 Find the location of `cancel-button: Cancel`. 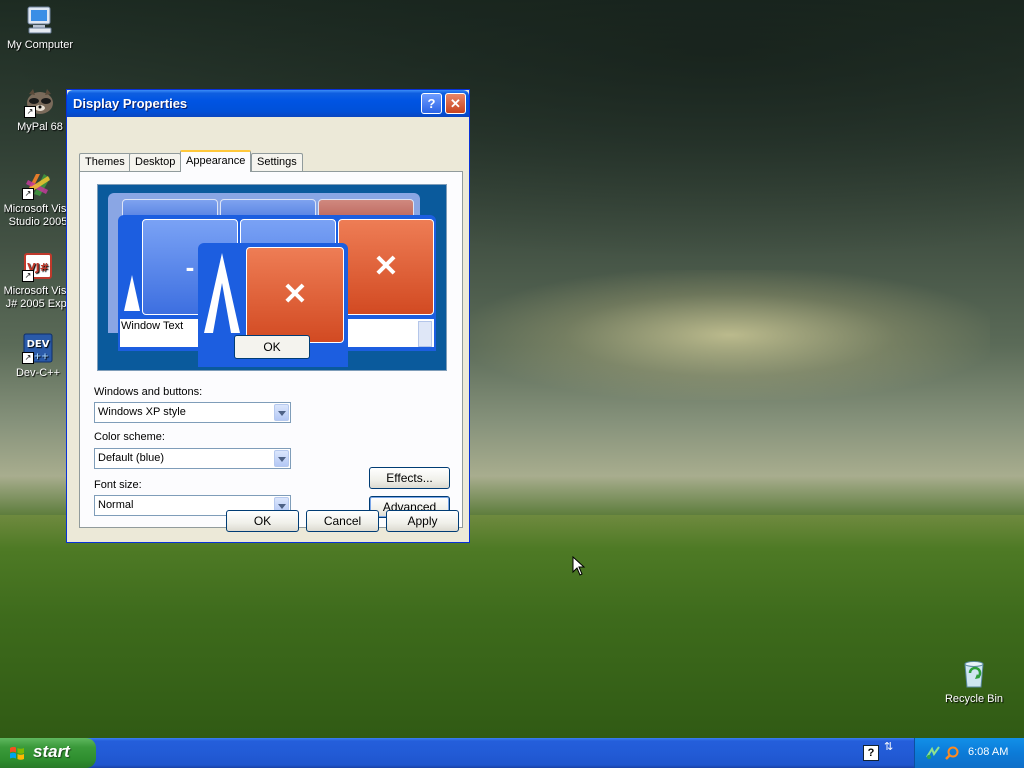

cancel-button: Cancel is located at coordinates (342, 521).